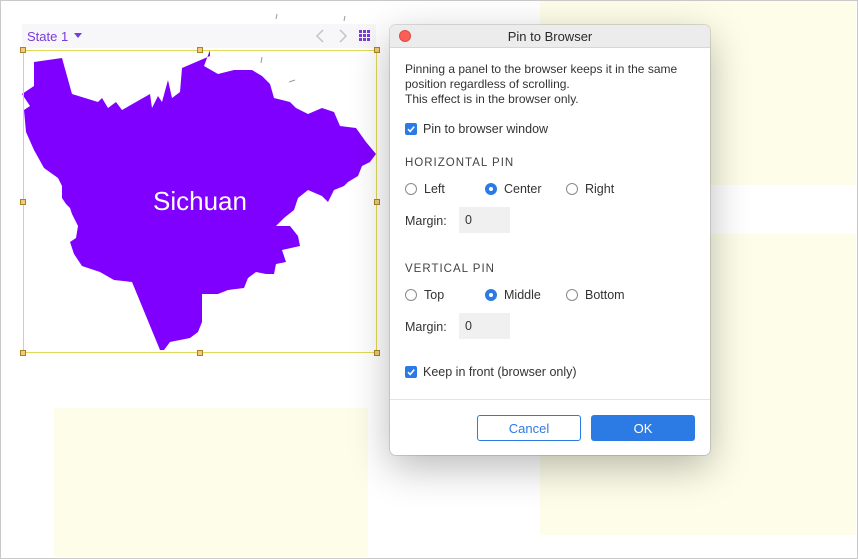 The width and height of the screenshot is (858, 559). I want to click on ok-button: OK, so click(643, 428).